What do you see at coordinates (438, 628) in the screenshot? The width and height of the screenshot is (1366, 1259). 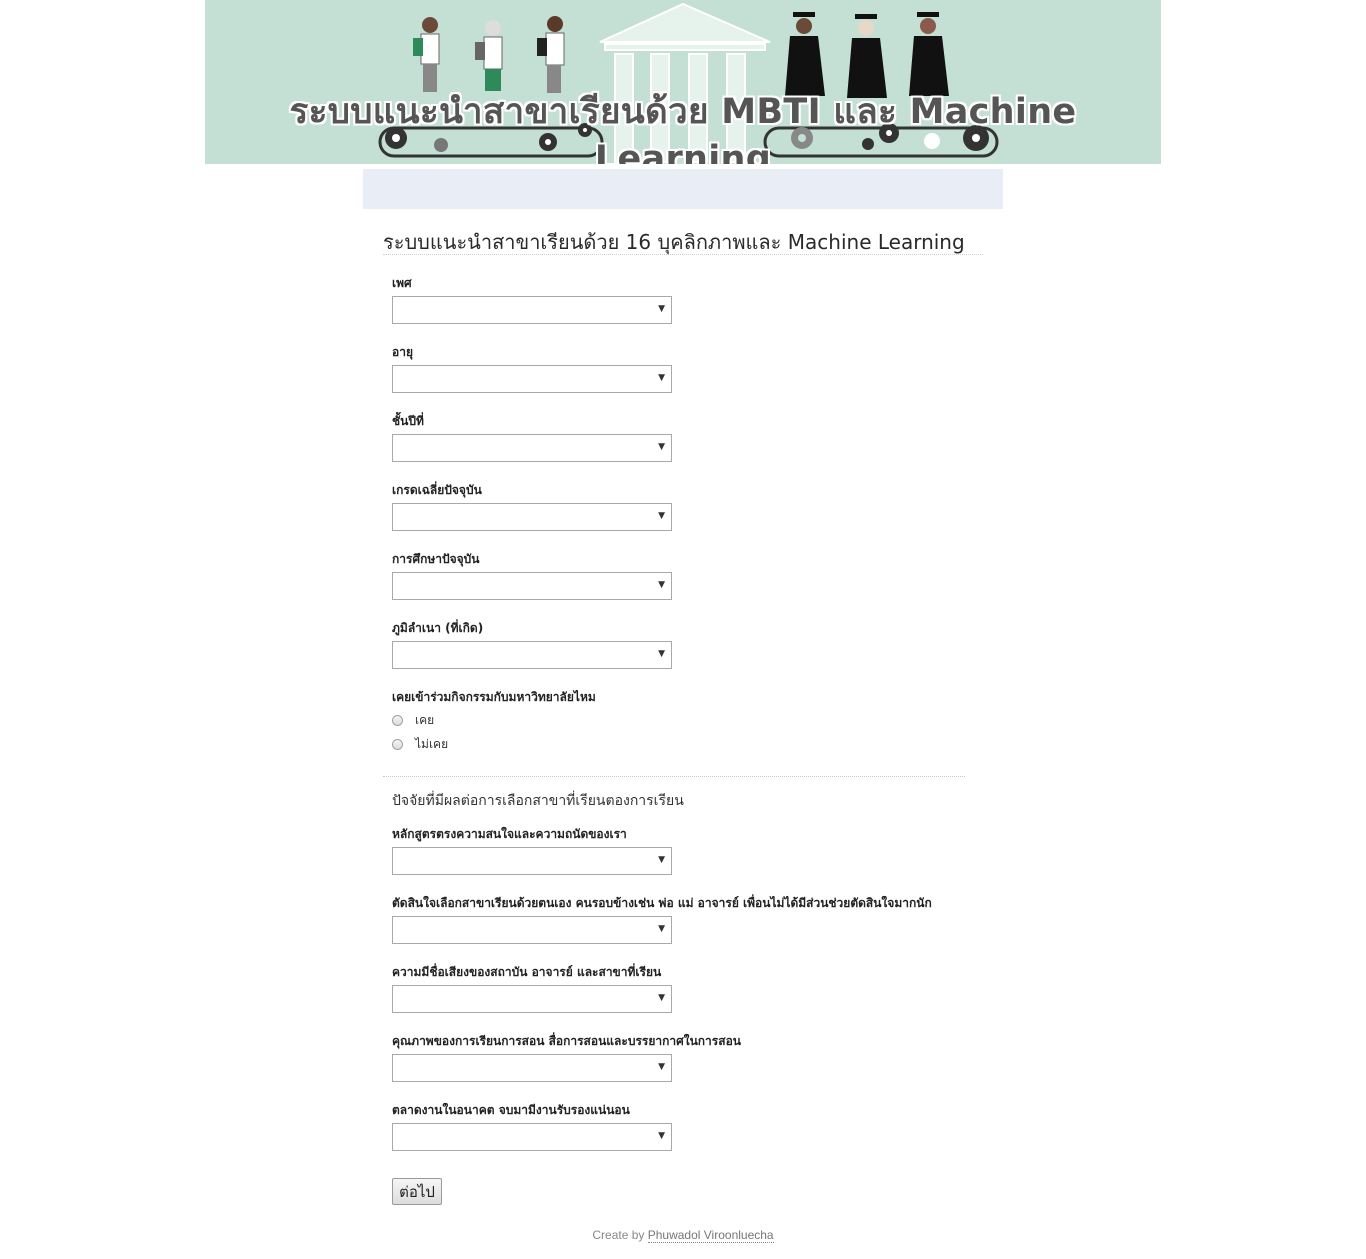 I see `hometown-label: ภูมิลำเนา (ที่เกิด)` at bounding box center [438, 628].